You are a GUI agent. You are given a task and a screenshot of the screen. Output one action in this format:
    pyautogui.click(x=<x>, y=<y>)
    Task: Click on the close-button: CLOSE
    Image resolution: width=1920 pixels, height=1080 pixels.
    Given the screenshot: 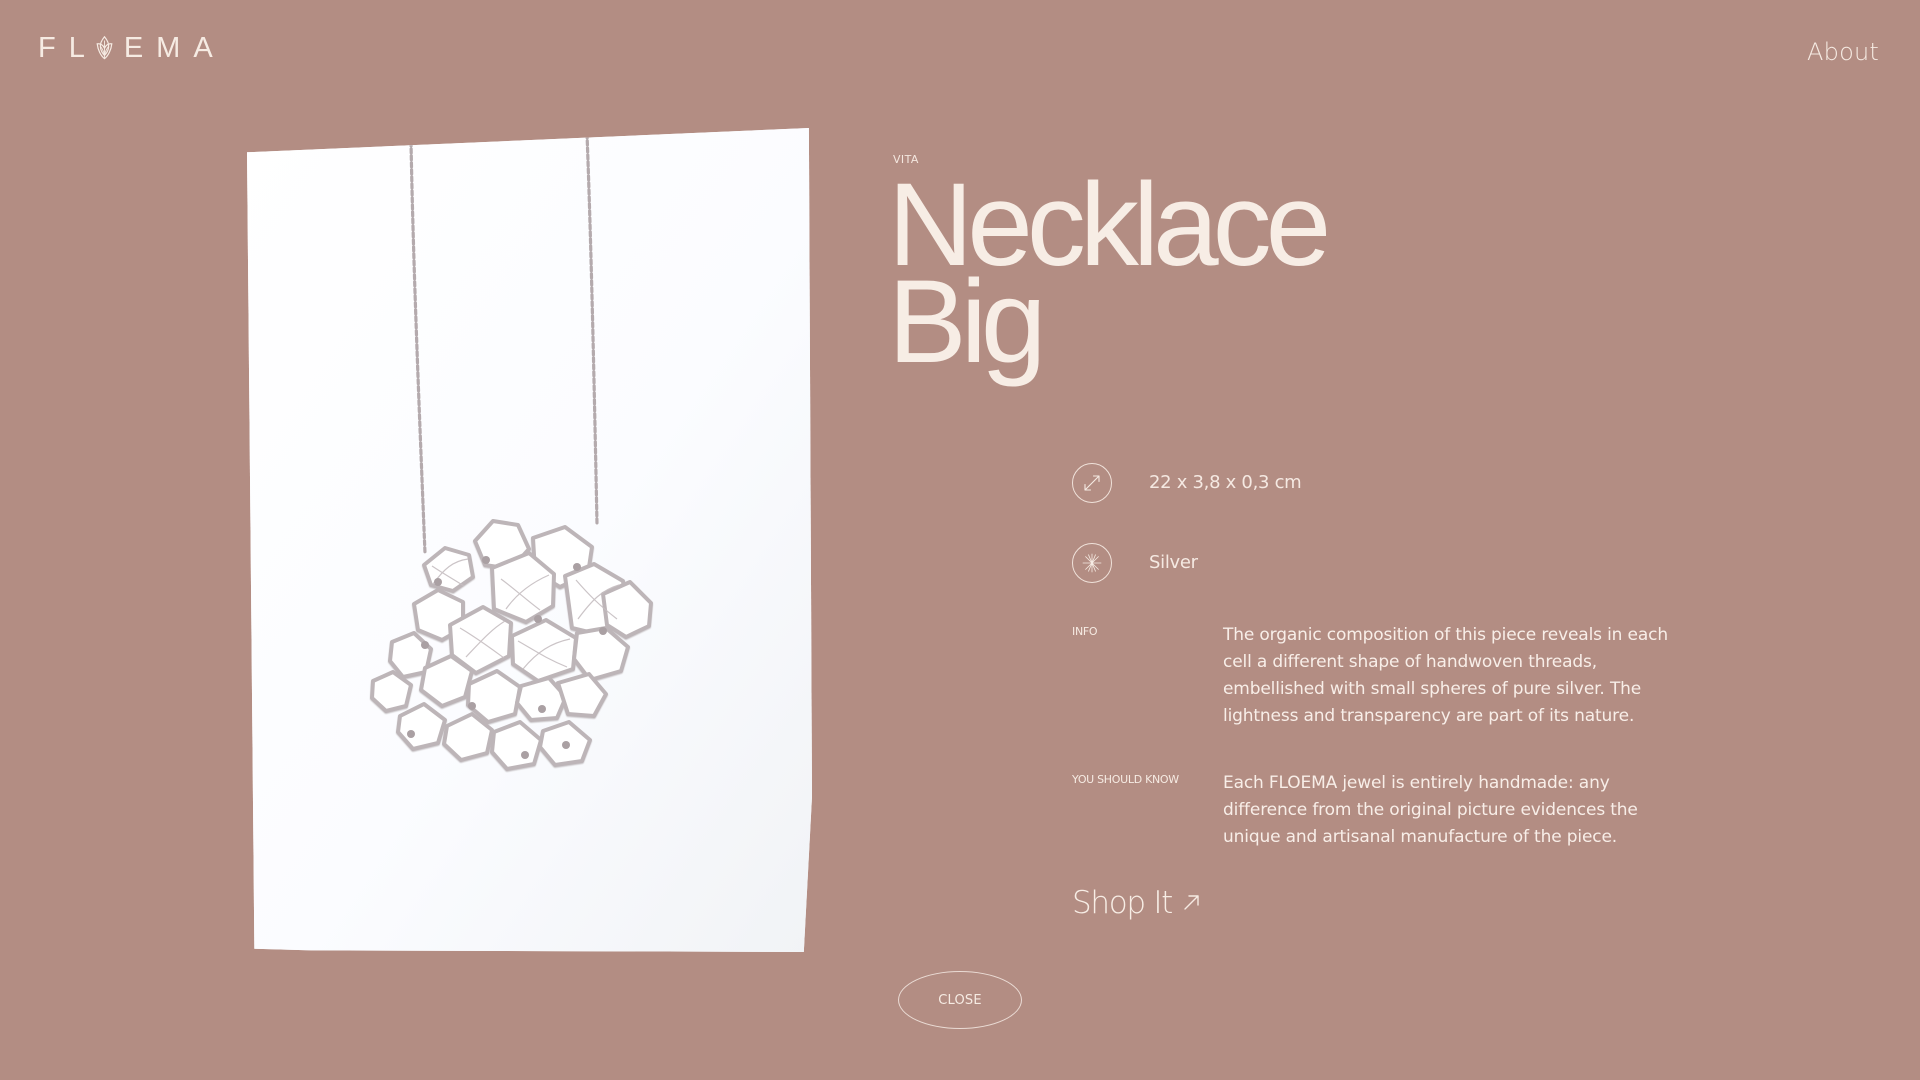 What is the action you would take?
    pyautogui.click(x=960, y=1000)
    